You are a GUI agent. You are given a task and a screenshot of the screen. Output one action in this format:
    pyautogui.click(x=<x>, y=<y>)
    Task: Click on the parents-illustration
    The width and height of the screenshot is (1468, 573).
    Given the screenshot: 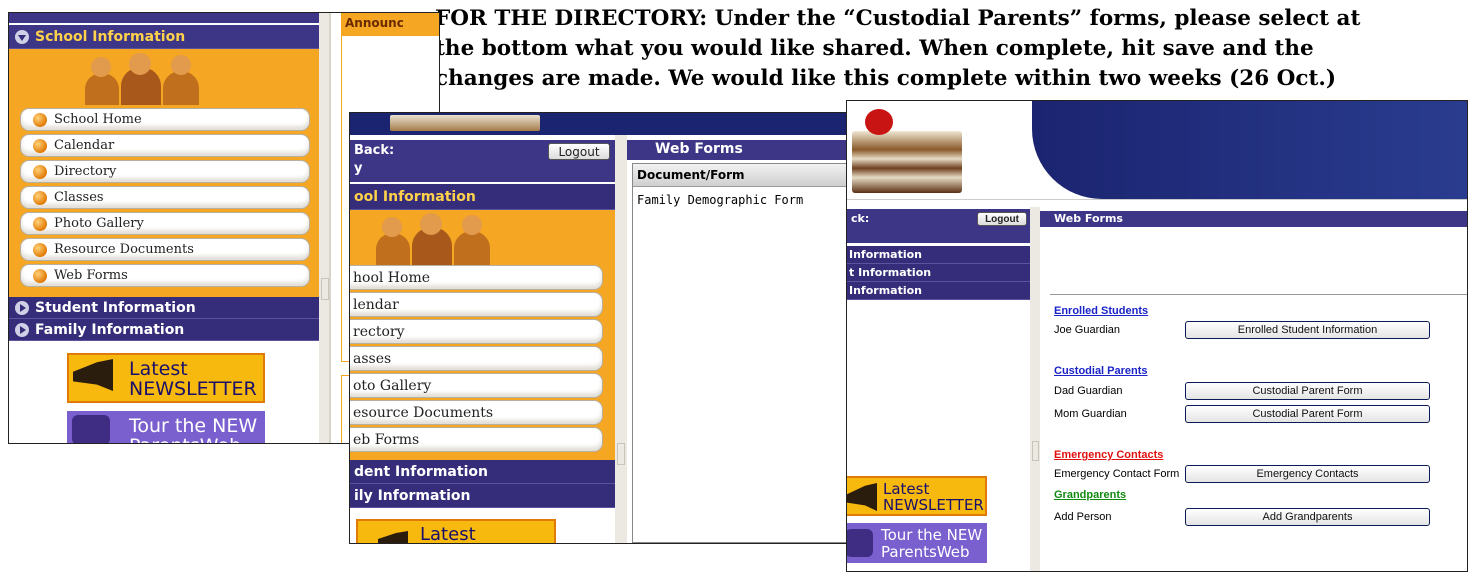 What is the action you would take?
    pyautogui.click(x=144, y=79)
    